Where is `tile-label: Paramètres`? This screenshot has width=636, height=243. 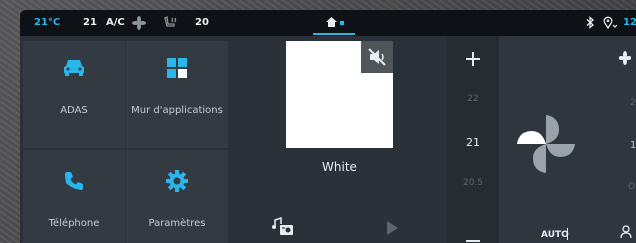 tile-label: Paramètres is located at coordinates (177, 223).